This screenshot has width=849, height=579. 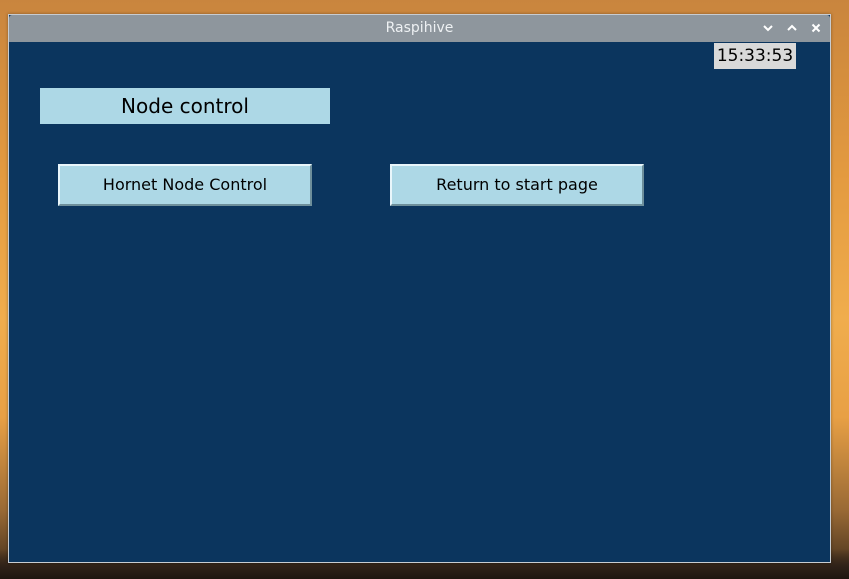 I want to click on chevron-up-icon, so click(x=792, y=27).